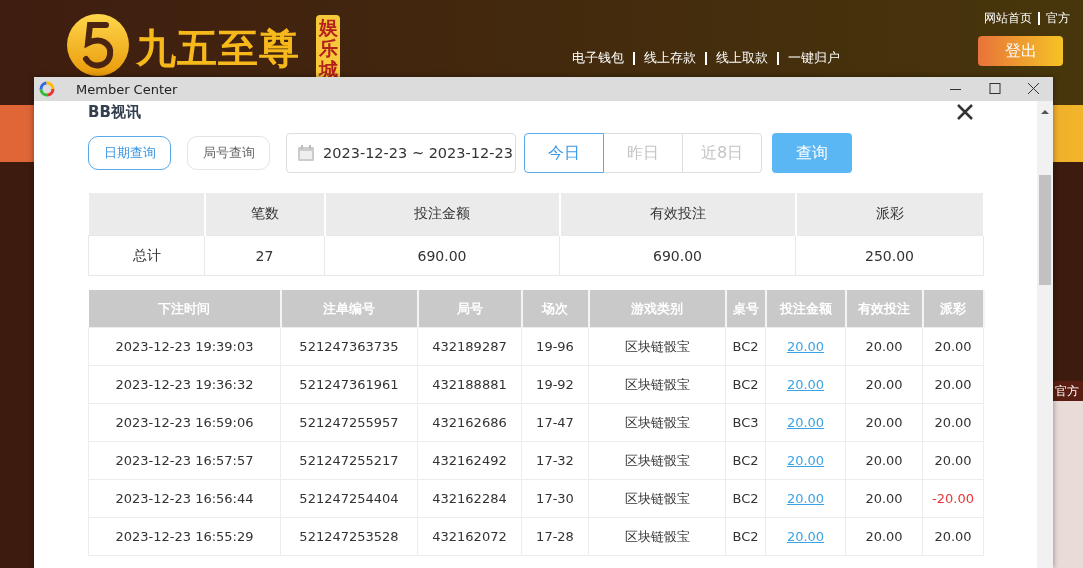  Describe the element at coordinates (184, 536) in the screenshot. I see `table-cell: 2023-12-23 16:55:29` at that location.